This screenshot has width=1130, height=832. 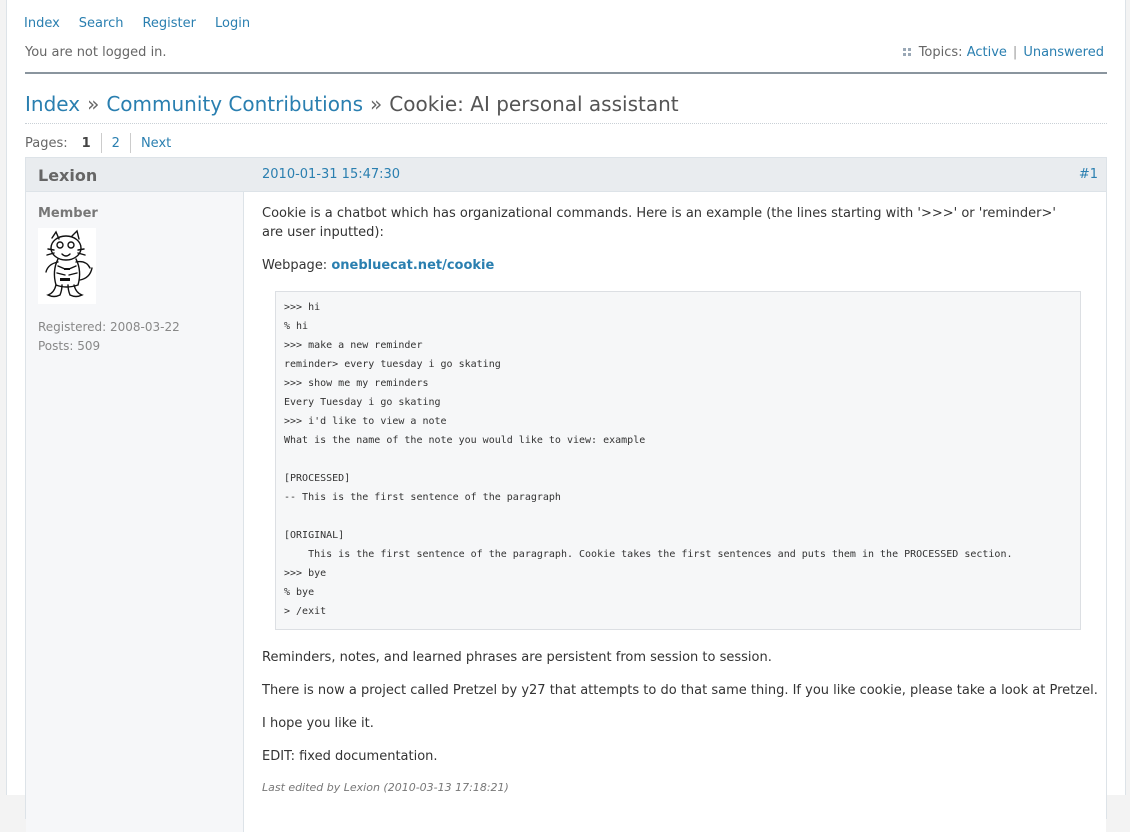 What do you see at coordinates (42, 23) in the screenshot?
I see `nav-index-link: Index` at bounding box center [42, 23].